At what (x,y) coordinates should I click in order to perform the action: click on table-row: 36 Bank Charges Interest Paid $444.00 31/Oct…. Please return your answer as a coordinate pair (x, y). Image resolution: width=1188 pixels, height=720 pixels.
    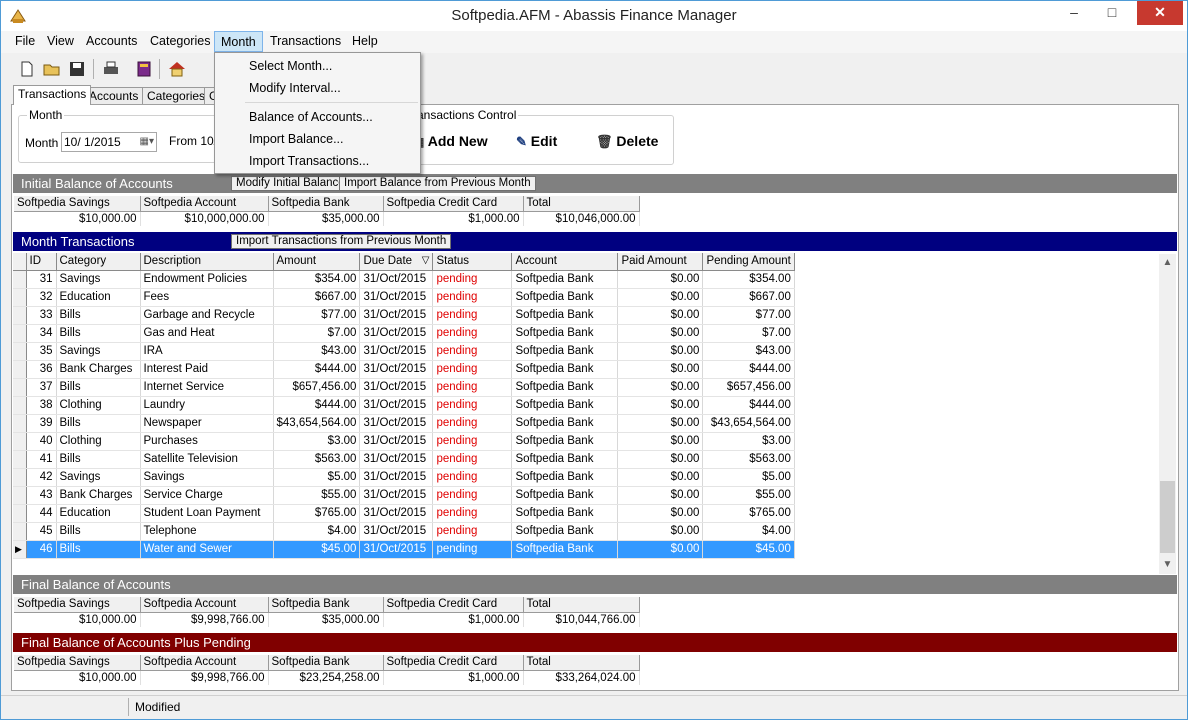
    Looking at the image, I should click on (404, 369).